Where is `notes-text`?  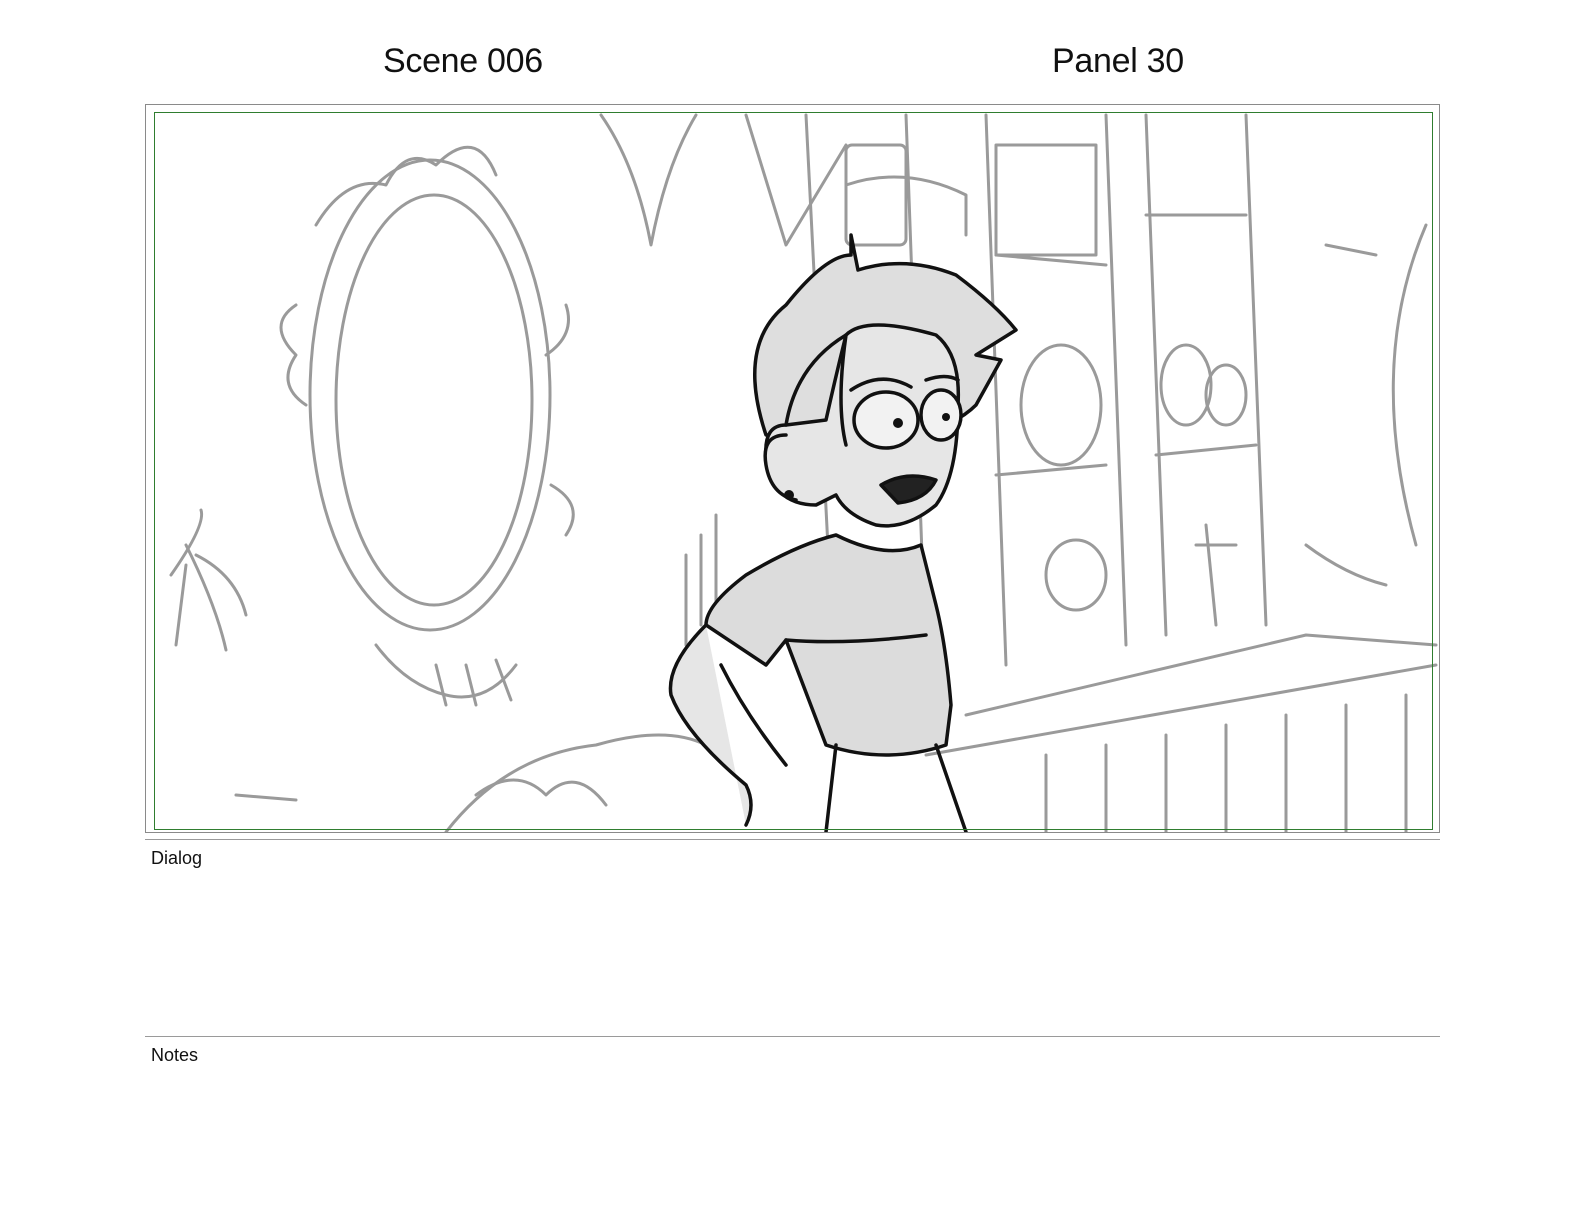 notes-text is located at coordinates (791, 1136).